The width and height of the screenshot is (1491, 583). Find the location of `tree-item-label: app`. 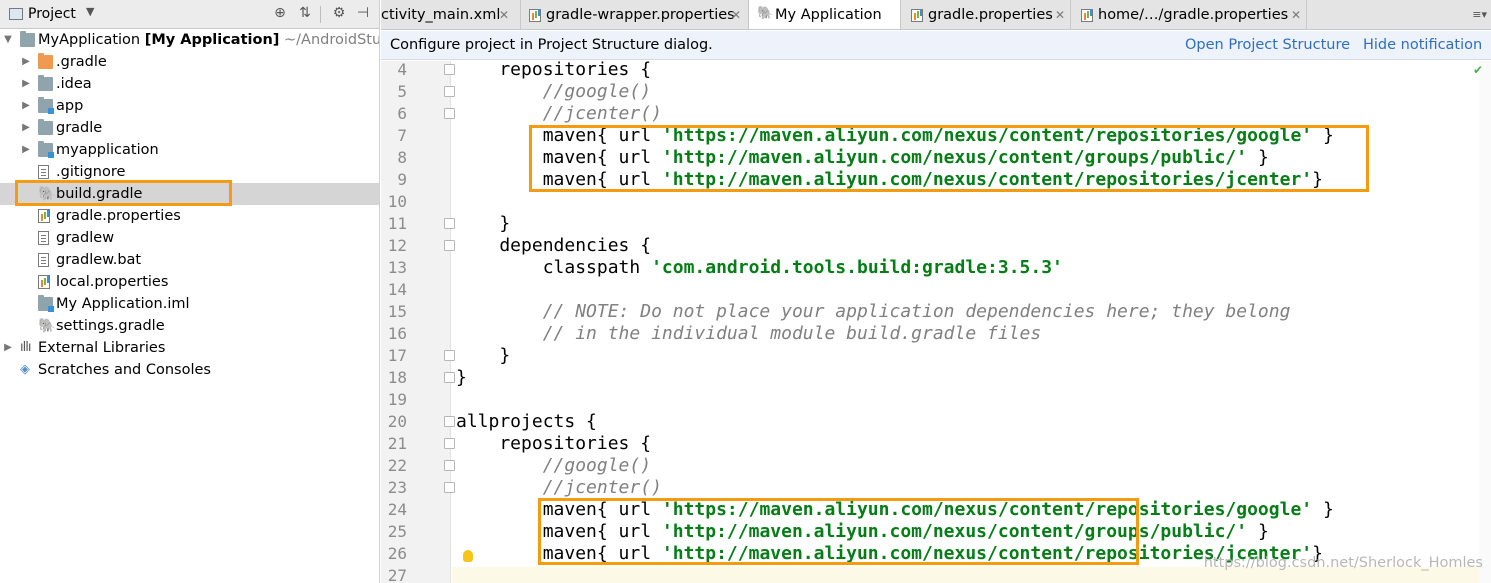

tree-item-label: app is located at coordinates (70, 106).